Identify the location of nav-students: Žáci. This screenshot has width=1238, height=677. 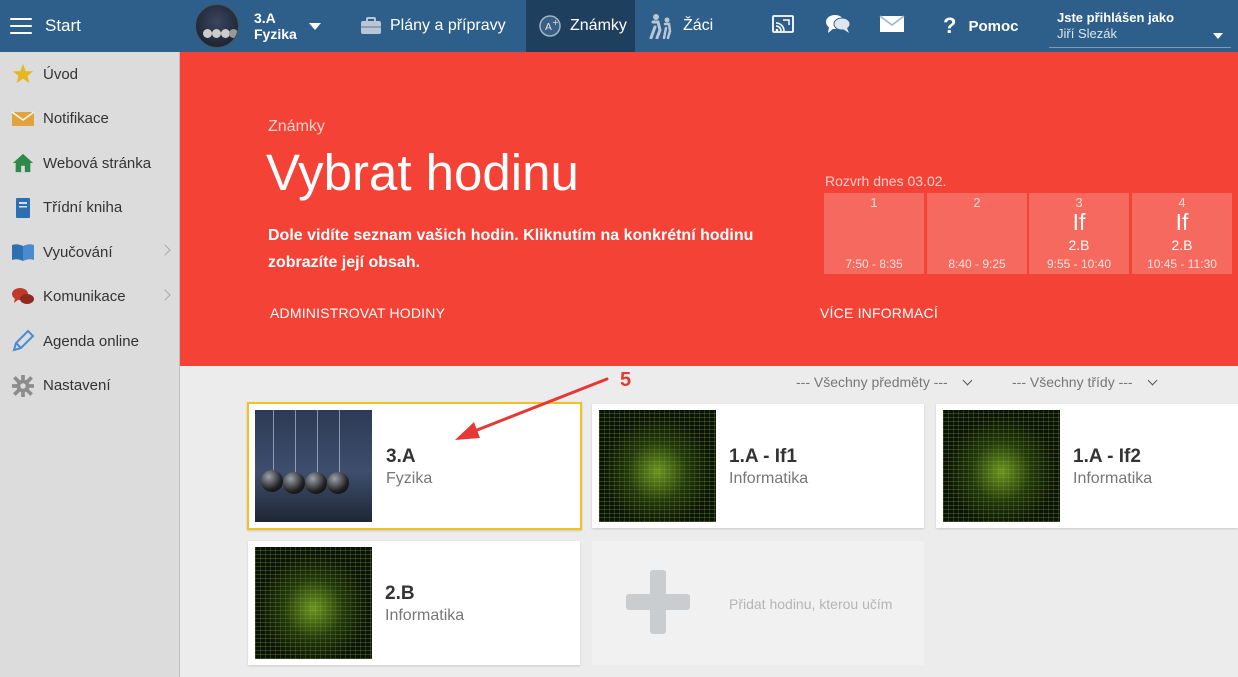
(680, 26).